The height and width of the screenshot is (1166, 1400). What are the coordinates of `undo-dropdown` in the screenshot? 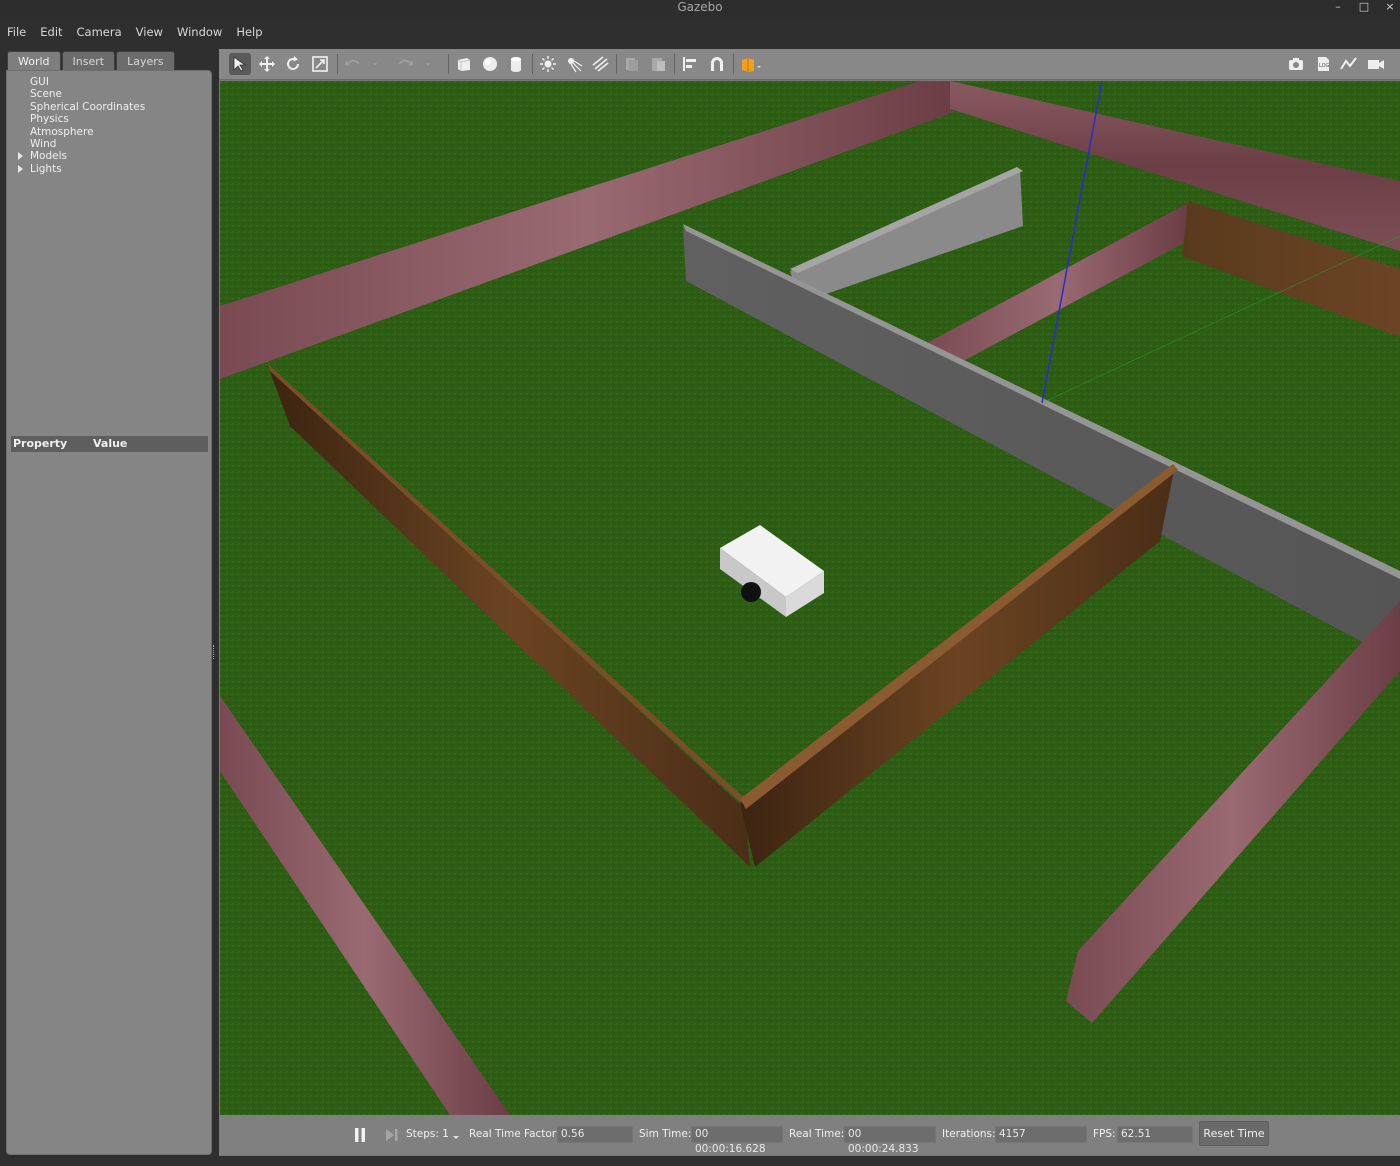 It's located at (375, 64).